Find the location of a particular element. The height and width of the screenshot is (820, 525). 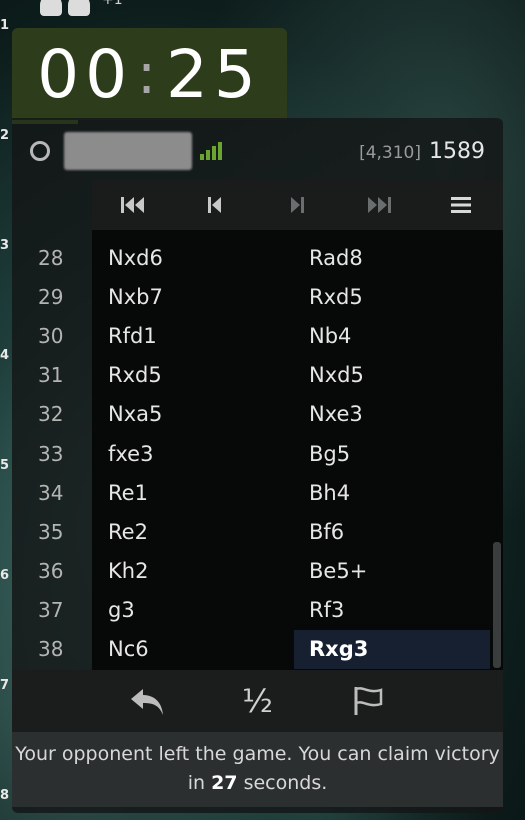

captured-pieces: +1 is located at coordinates (81, 8).